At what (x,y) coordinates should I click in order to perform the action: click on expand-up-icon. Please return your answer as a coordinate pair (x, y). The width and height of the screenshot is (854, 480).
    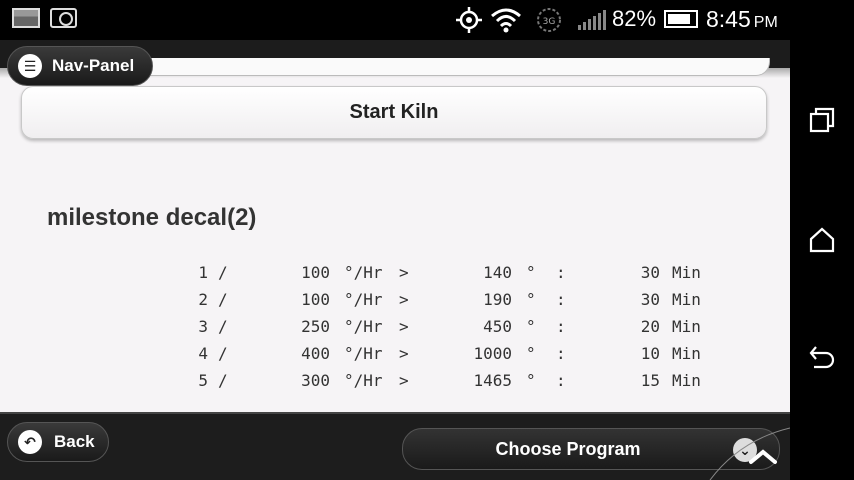
    Looking at the image, I should click on (763, 455).